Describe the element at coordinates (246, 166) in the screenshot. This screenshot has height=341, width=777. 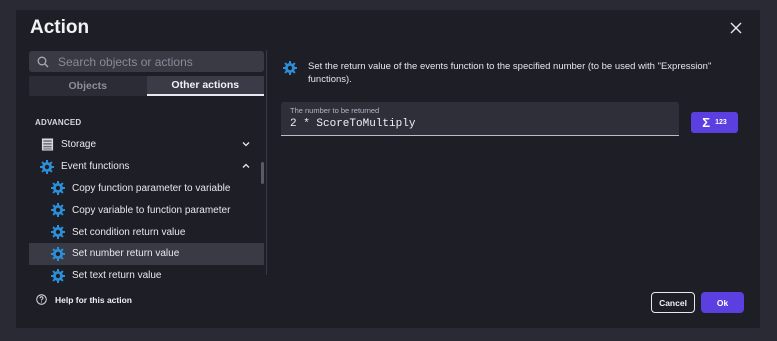
I see `chevron-up-icon` at that location.